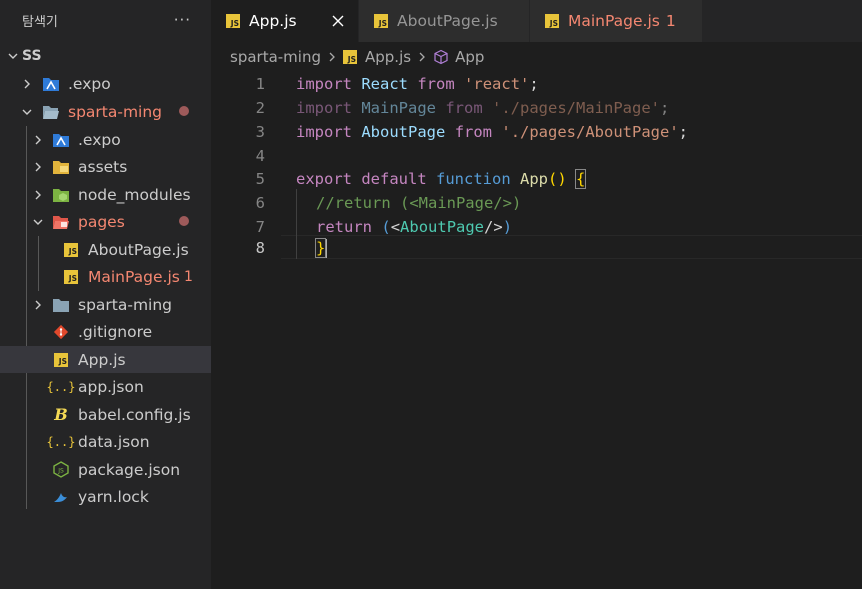 The image size is (862, 589). What do you see at coordinates (388, 57) in the screenshot?
I see `breadcrumb-file: App.js` at bounding box center [388, 57].